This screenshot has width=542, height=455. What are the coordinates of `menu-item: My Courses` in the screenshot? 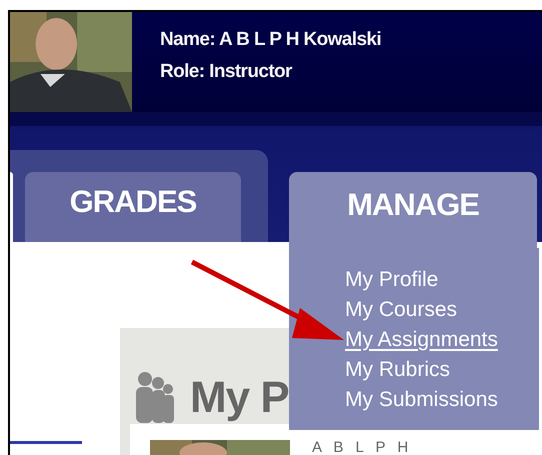 It's located at (401, 309).